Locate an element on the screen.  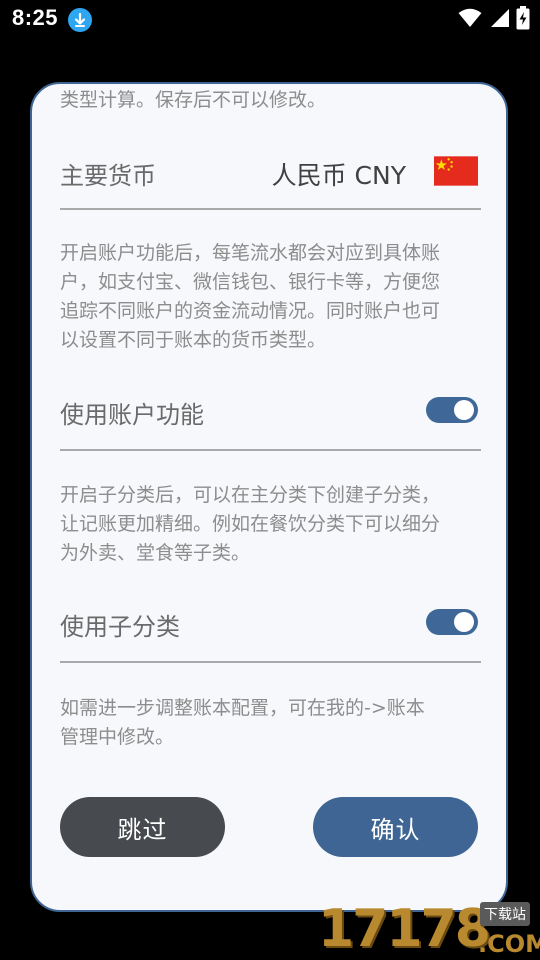
confirm-button: 确认 is located at coordinates (395, 827).